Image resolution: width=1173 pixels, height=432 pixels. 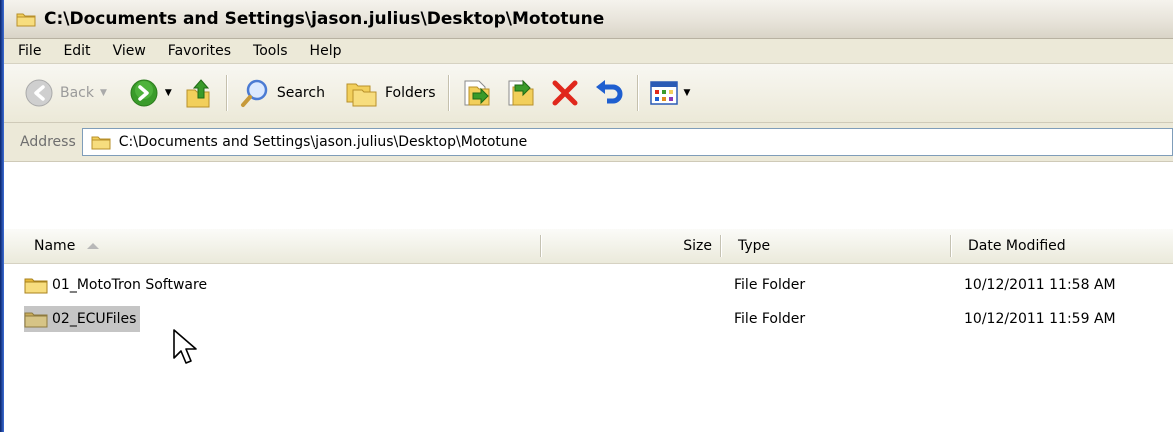 I want to click on menu-favorites: Favorites, so click(x=199, y=51).